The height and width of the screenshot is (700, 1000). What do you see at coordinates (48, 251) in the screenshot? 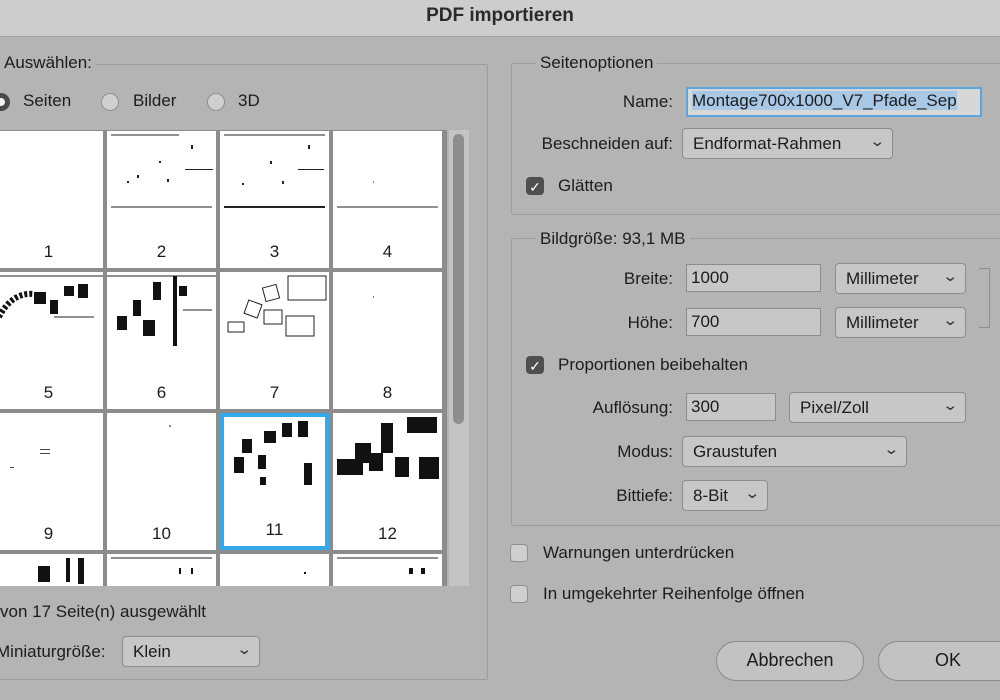
I see `page-number: 1` at bounding box center [48, 251].